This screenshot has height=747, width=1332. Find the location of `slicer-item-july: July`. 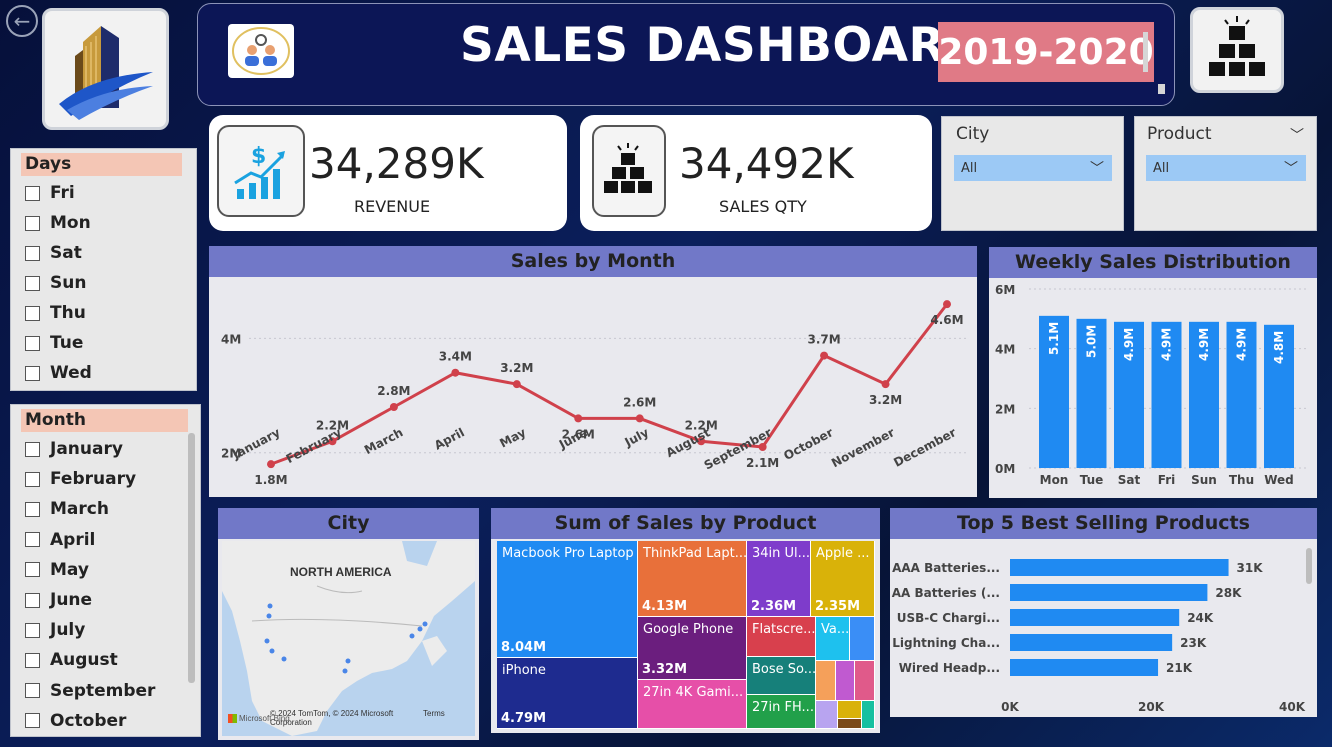

slicer-item-july: July is located at coordinates (105, 630).